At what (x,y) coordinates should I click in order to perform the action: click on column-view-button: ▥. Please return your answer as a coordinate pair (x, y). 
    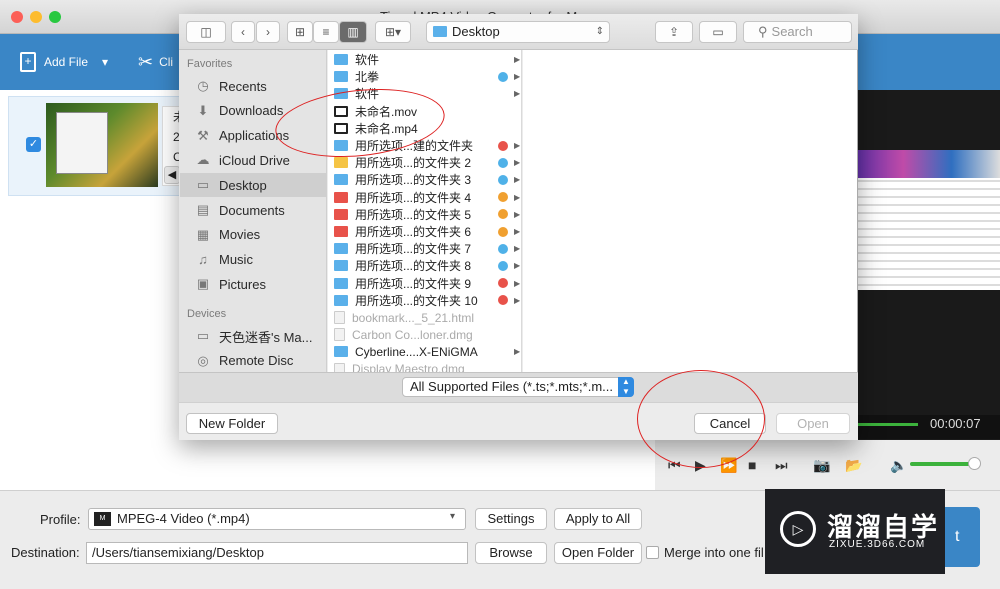
    Looking at the image, I should click on (353, 32).